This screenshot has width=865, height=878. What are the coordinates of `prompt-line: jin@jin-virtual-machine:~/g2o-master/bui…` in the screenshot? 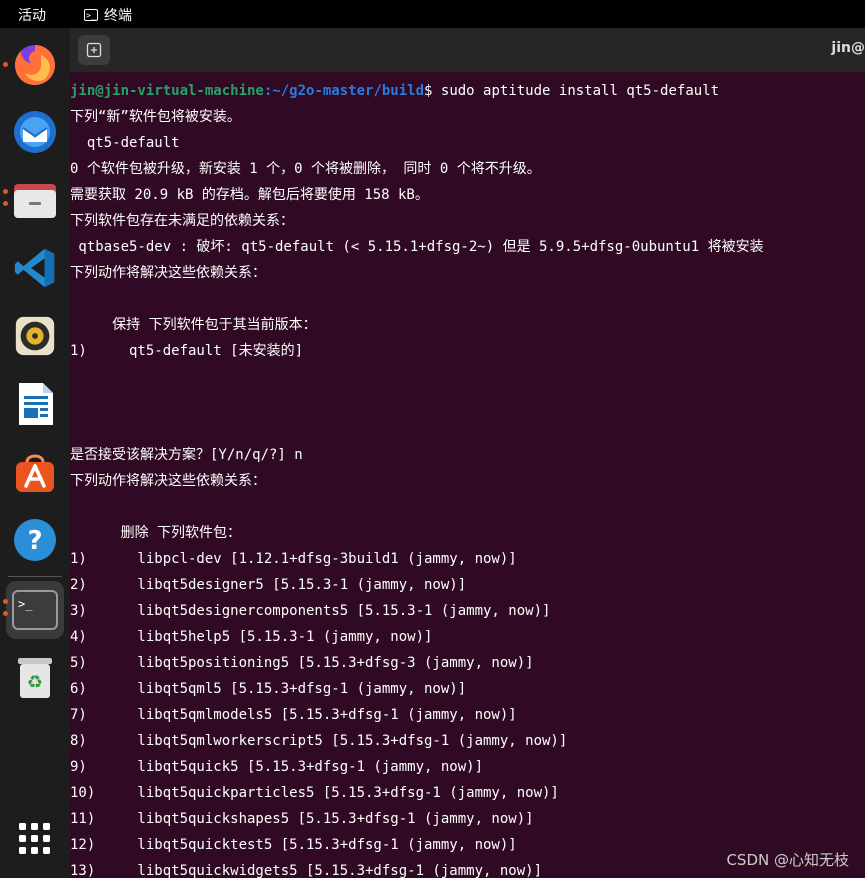 It's located at (467, 91).